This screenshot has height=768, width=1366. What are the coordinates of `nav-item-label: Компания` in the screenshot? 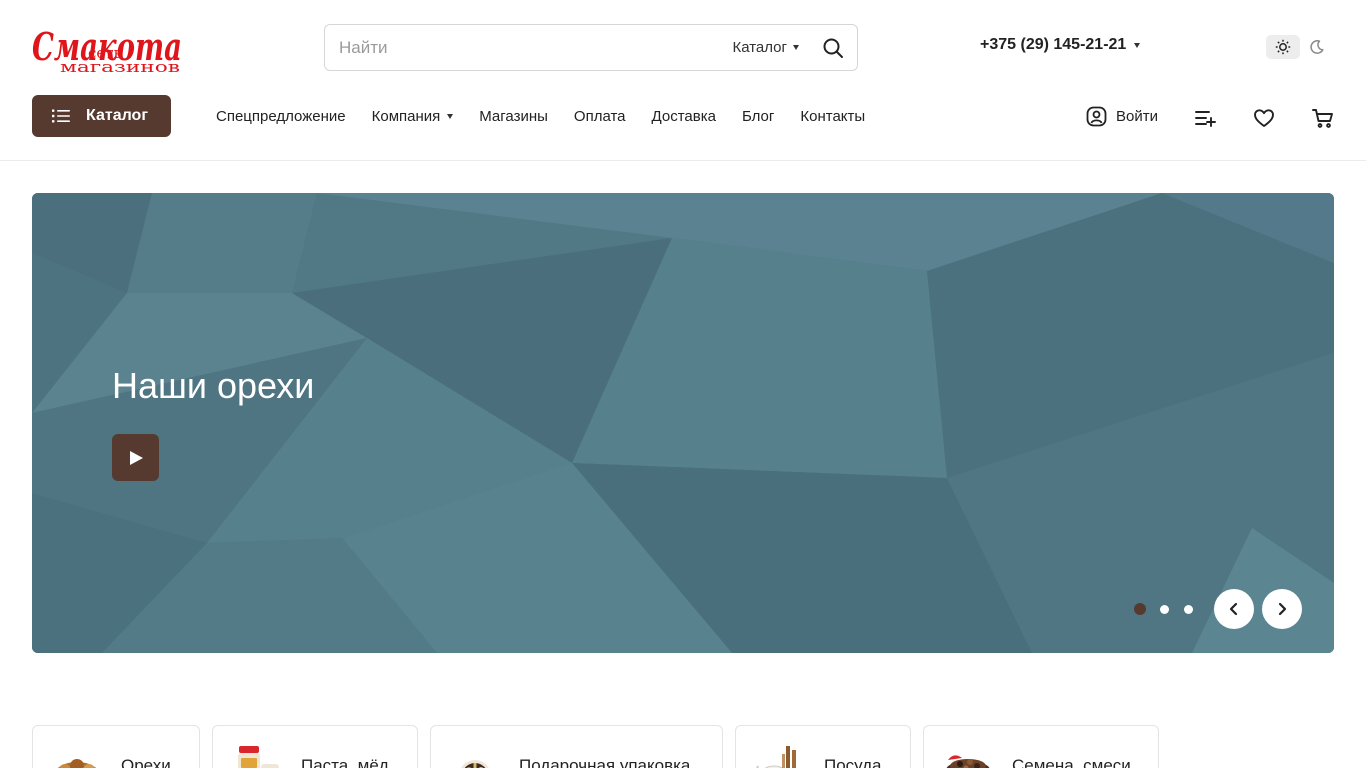 It's located at (406, 116).